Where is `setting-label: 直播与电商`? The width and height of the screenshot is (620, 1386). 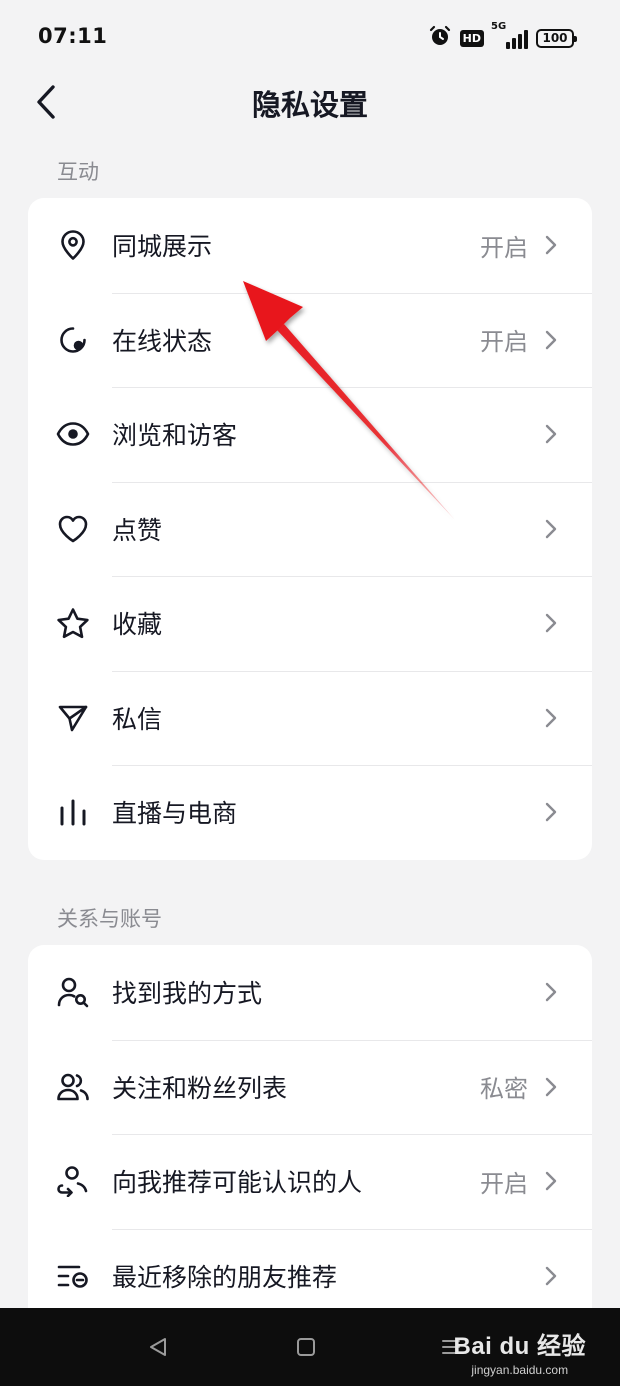
setting-label: 直播与电商 is located at coordinates (175, 814).